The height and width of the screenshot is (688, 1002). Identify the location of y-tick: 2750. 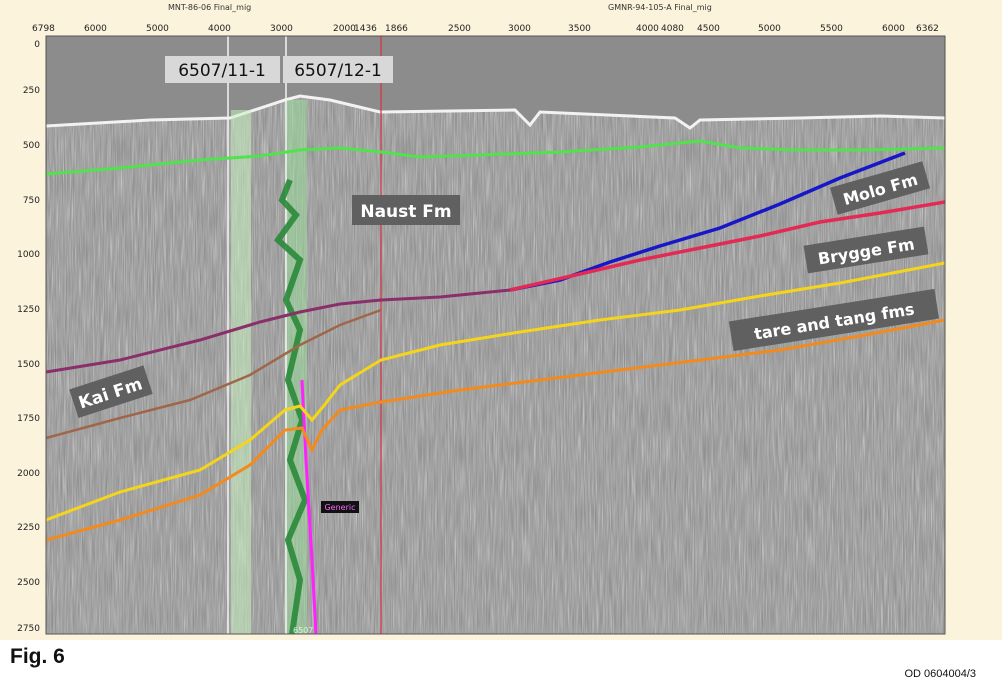
(28, 629).